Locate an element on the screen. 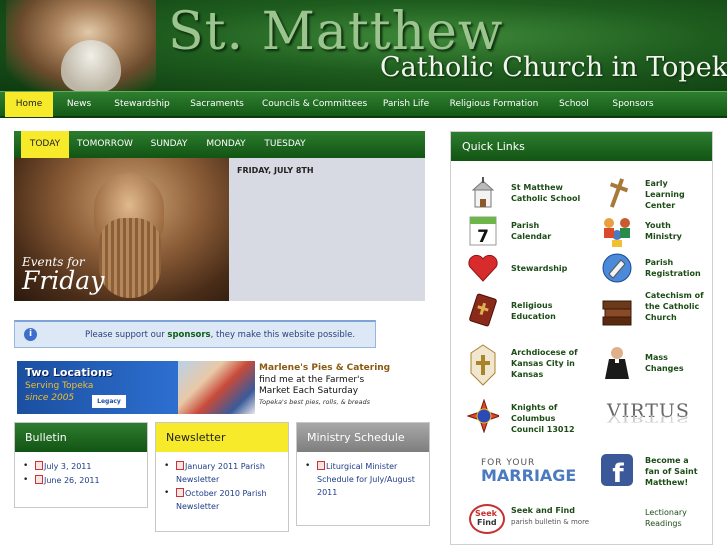 Image resolution: width=727 pixels, height=545 pixels. books-icon is located at coordinates (617, 312).